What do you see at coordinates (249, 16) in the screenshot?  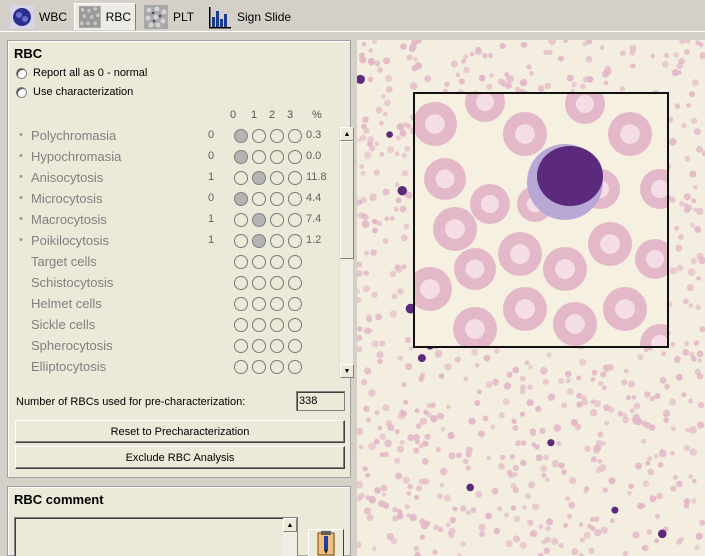 I see `tab-sign-slide: Sign Slide` at bounding box center [249, 16].